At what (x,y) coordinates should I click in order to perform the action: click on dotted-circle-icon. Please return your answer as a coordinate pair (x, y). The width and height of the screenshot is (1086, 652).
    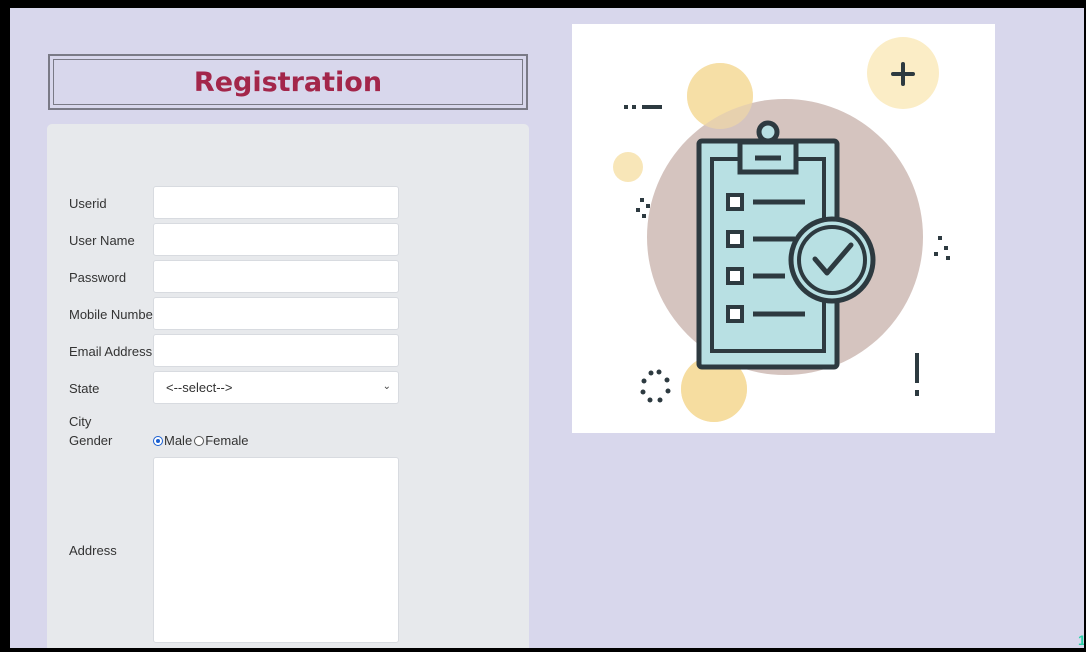
    Looking at the image, I should click on (655, 386).